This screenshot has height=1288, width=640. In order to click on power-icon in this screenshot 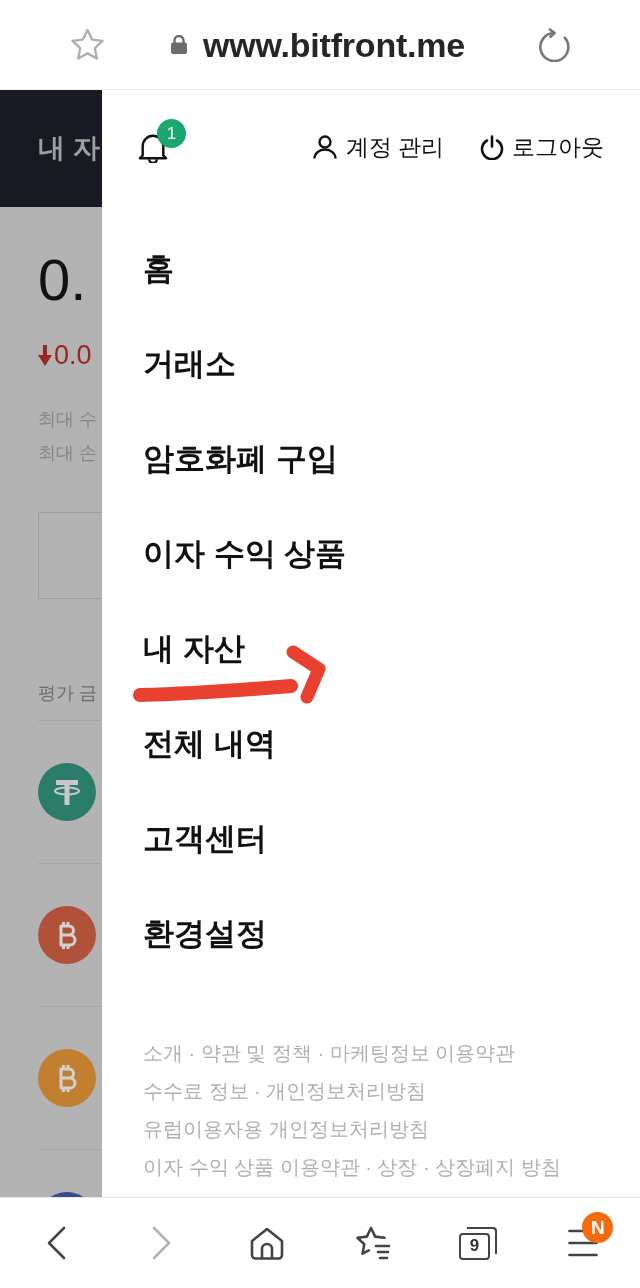, I will do `click(492, 147)`.